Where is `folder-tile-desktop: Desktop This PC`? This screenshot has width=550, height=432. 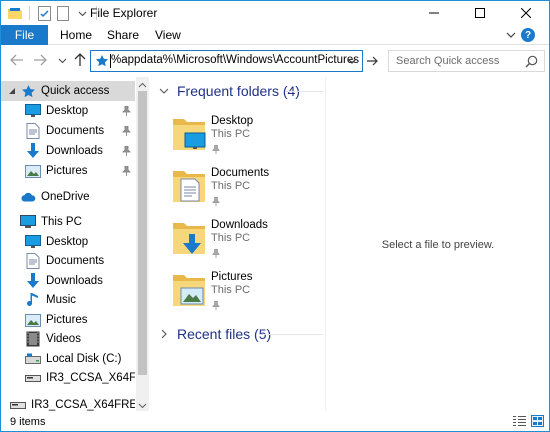 folder-tile-desktop: Desktop This PC is located at coordinates (246, 136).